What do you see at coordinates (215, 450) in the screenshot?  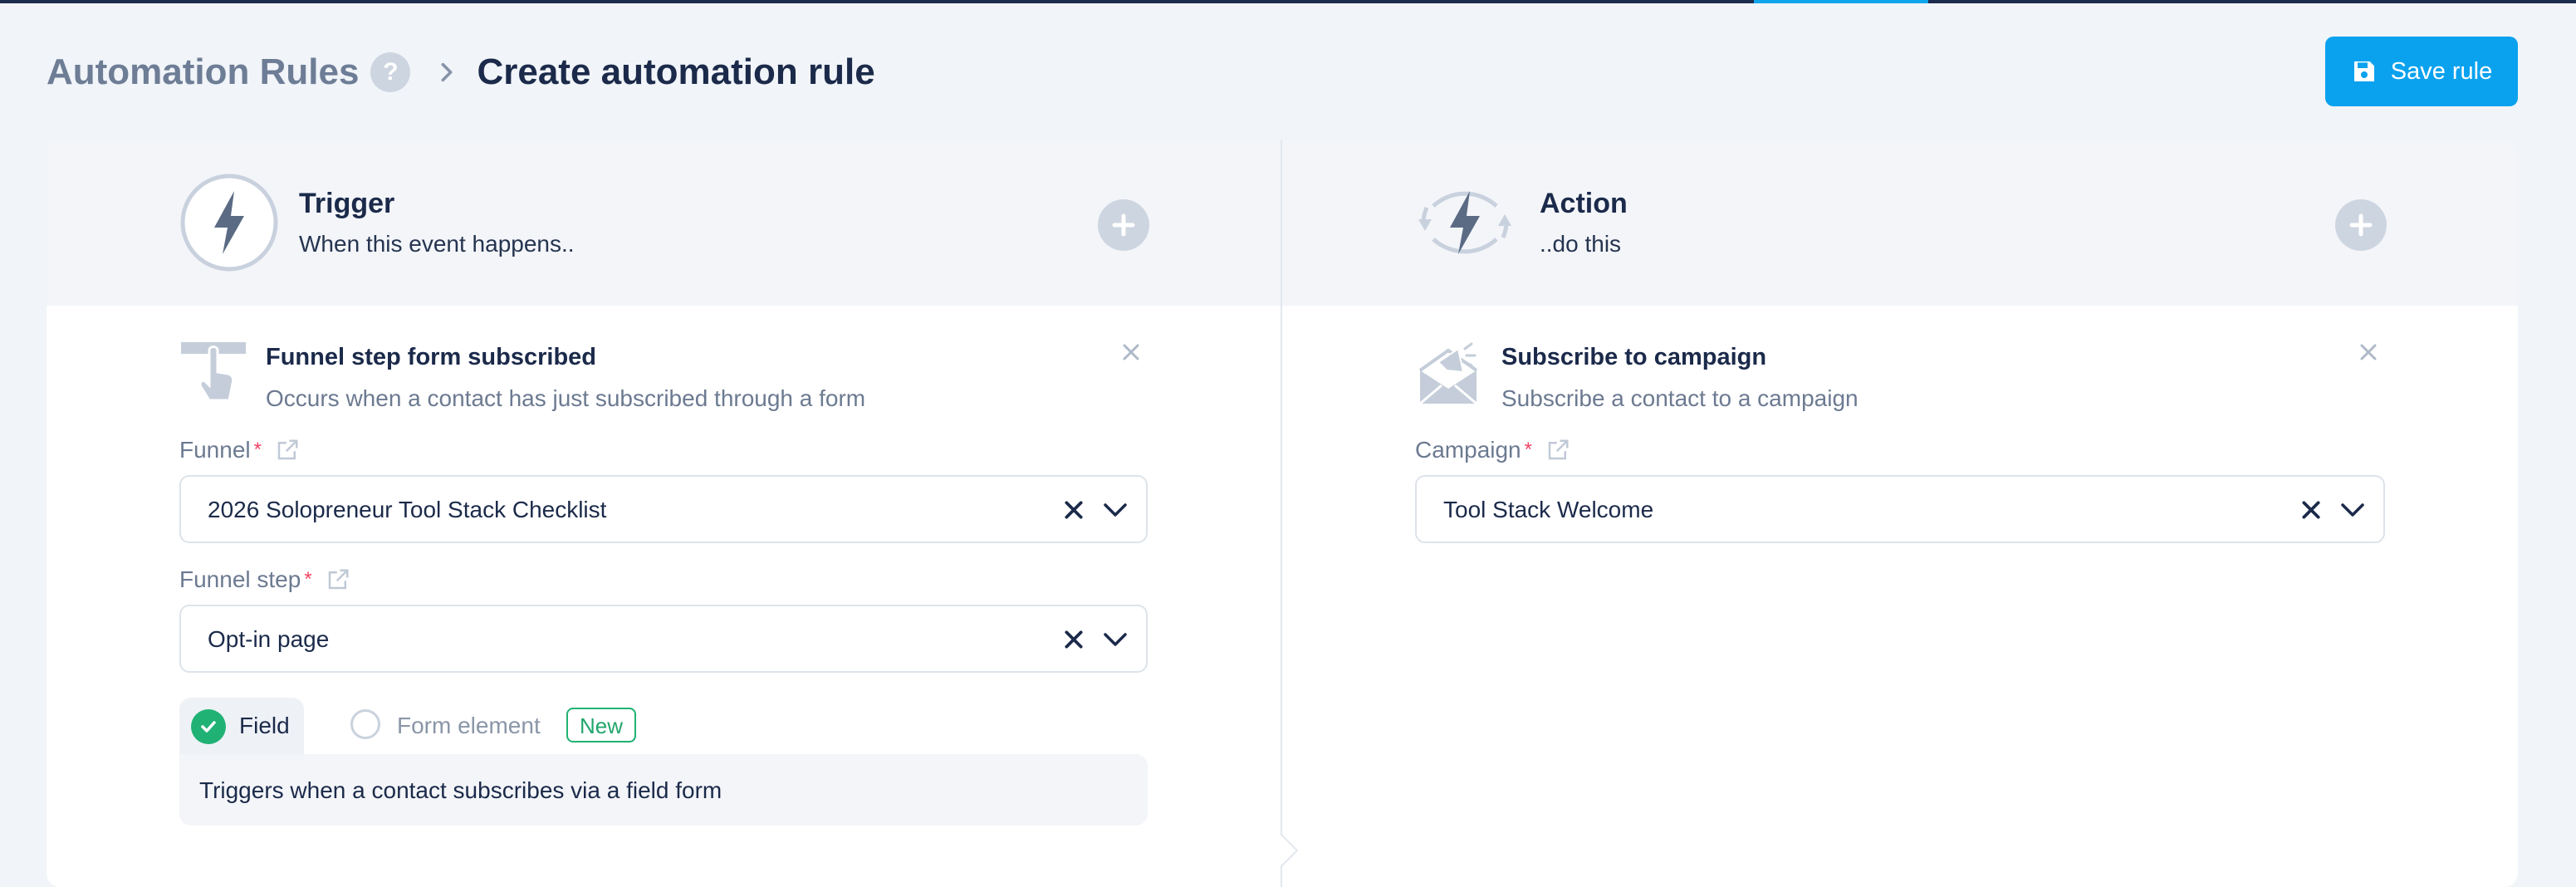 I see `funnel-label-text: Funnel` at bounding box center [215, 450].